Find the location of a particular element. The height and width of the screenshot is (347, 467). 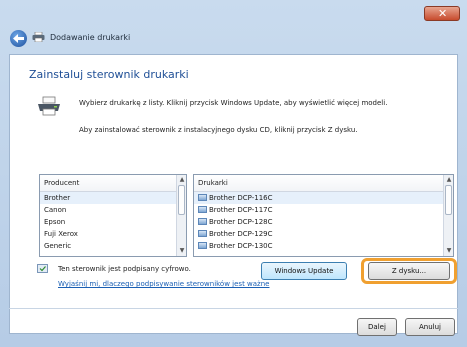

back-arrow-icon is located at coordinates (18, 38).